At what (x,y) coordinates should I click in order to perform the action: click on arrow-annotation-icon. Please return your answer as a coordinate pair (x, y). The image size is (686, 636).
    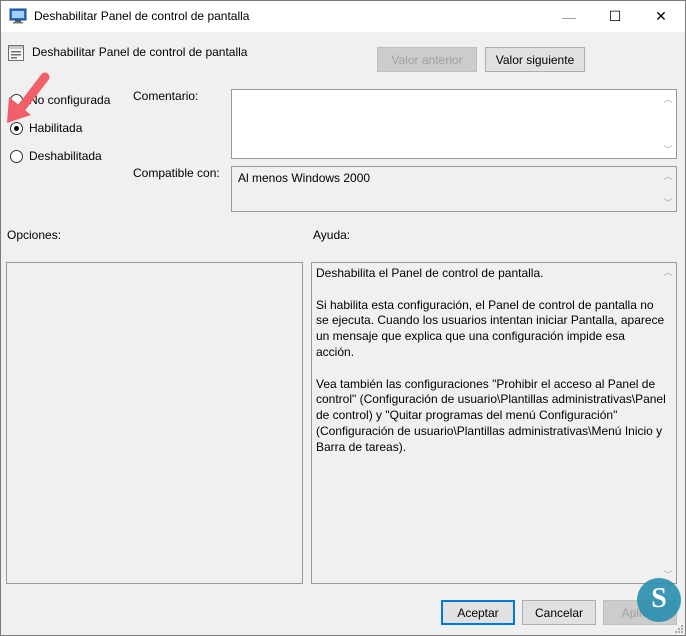
    Looking at the image, I should click on (28, 97).